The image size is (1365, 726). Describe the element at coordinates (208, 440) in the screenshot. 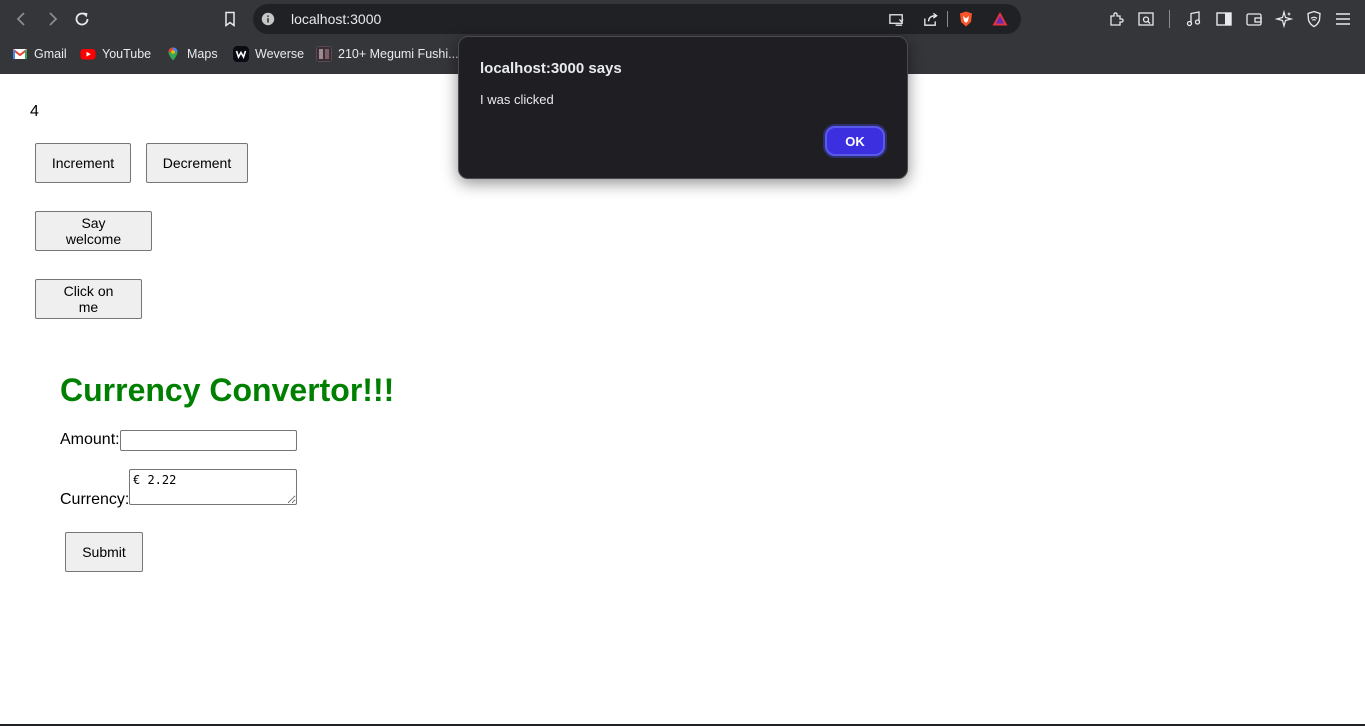

I see `amount-input` at that location.